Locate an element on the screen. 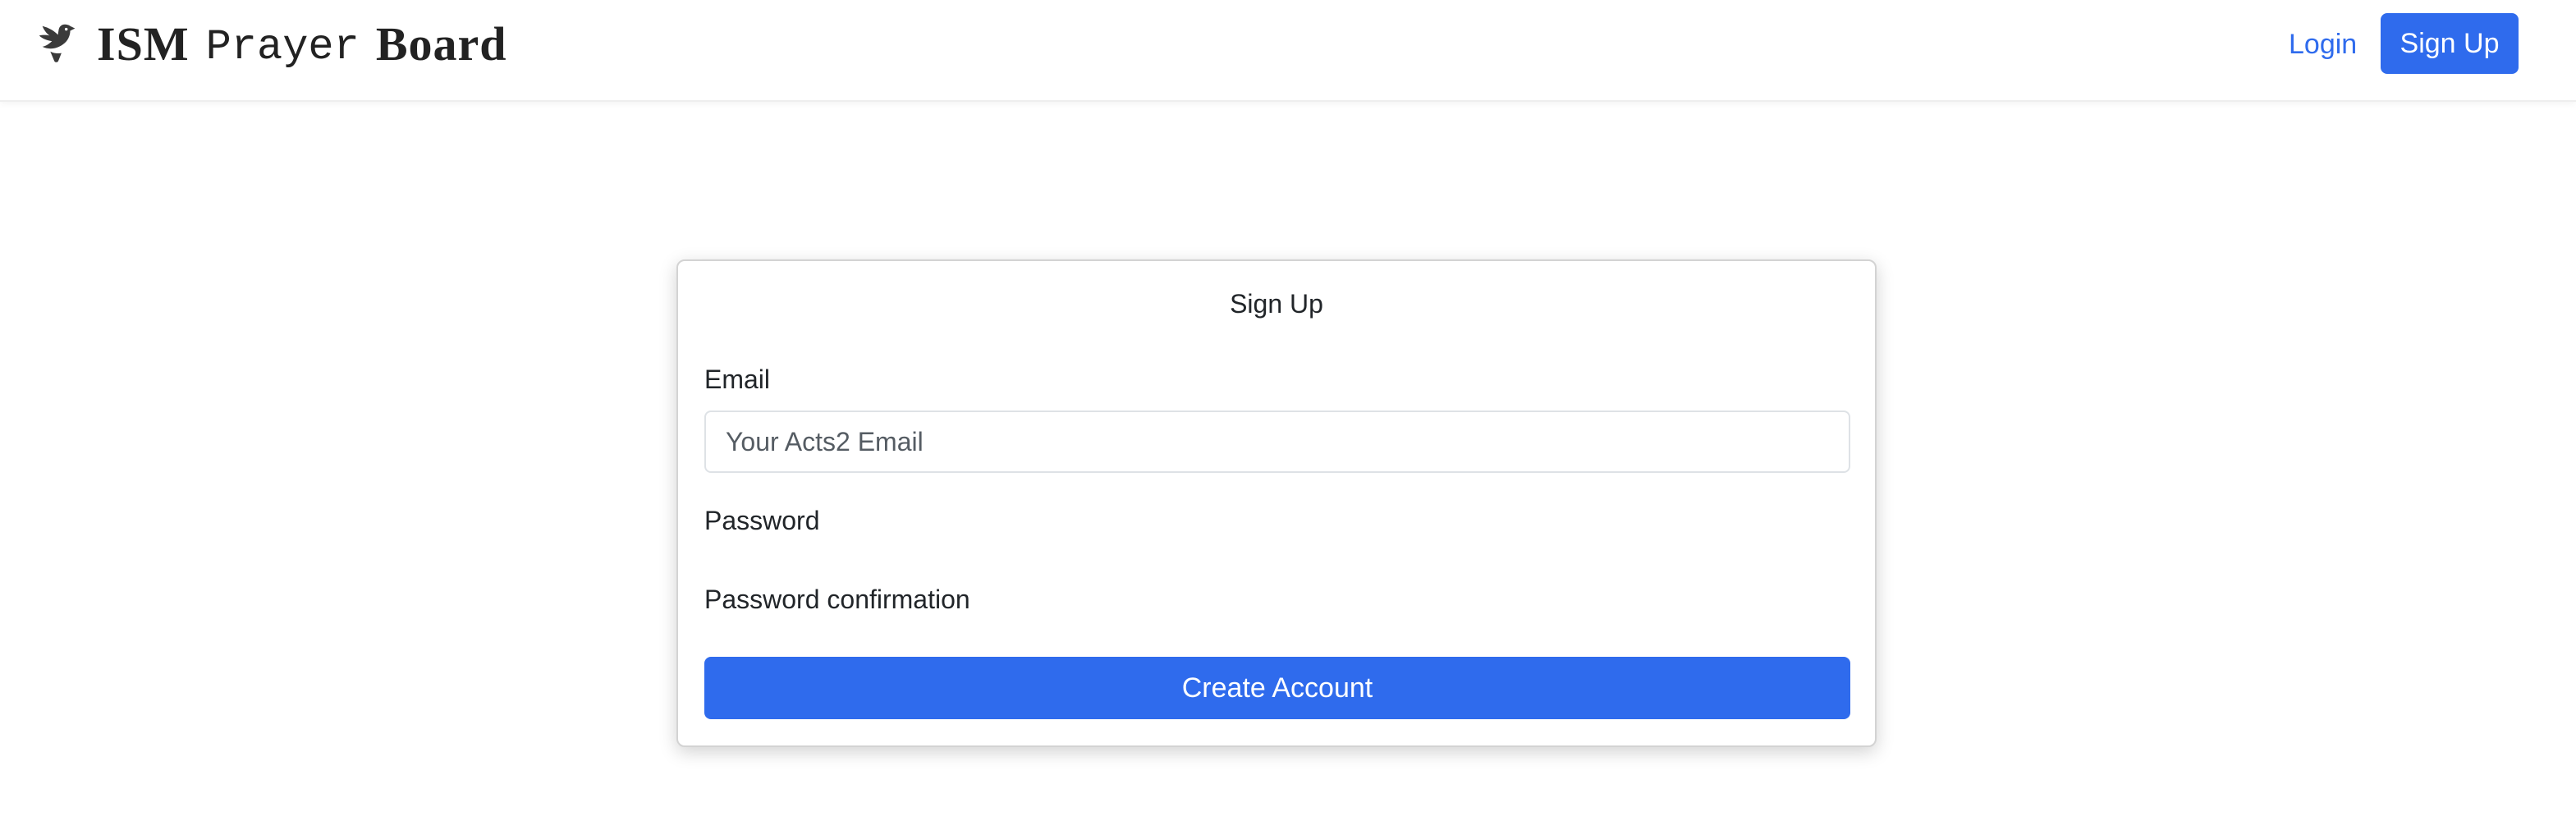 The height and width of the screenshot is (821, 2576). email-label: Email is located at coordinates (738, 379).